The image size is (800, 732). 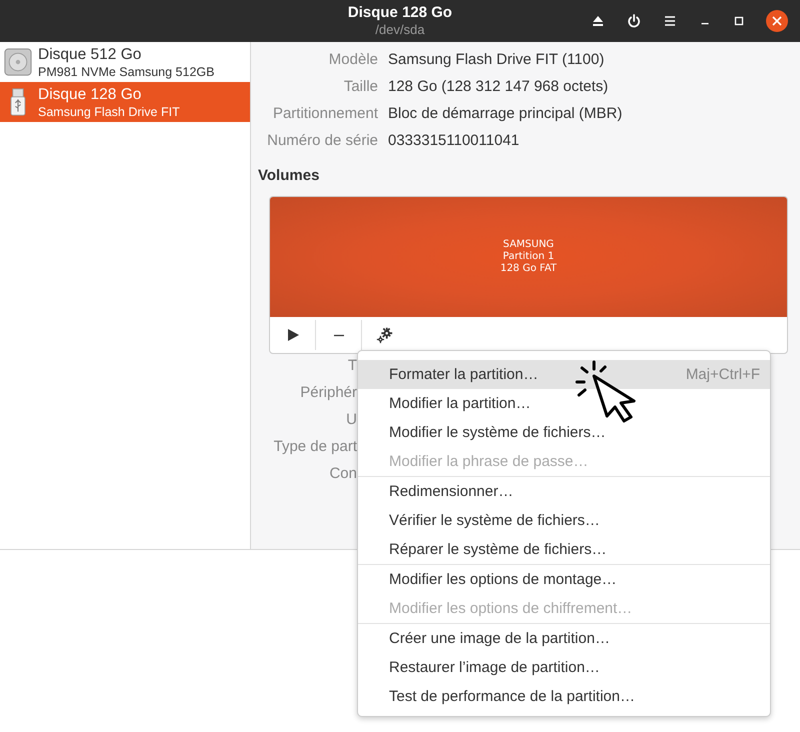 I want to click on menu-item: Formater la partition… Maj+Ctrl+F, so click(x=564, y=374).